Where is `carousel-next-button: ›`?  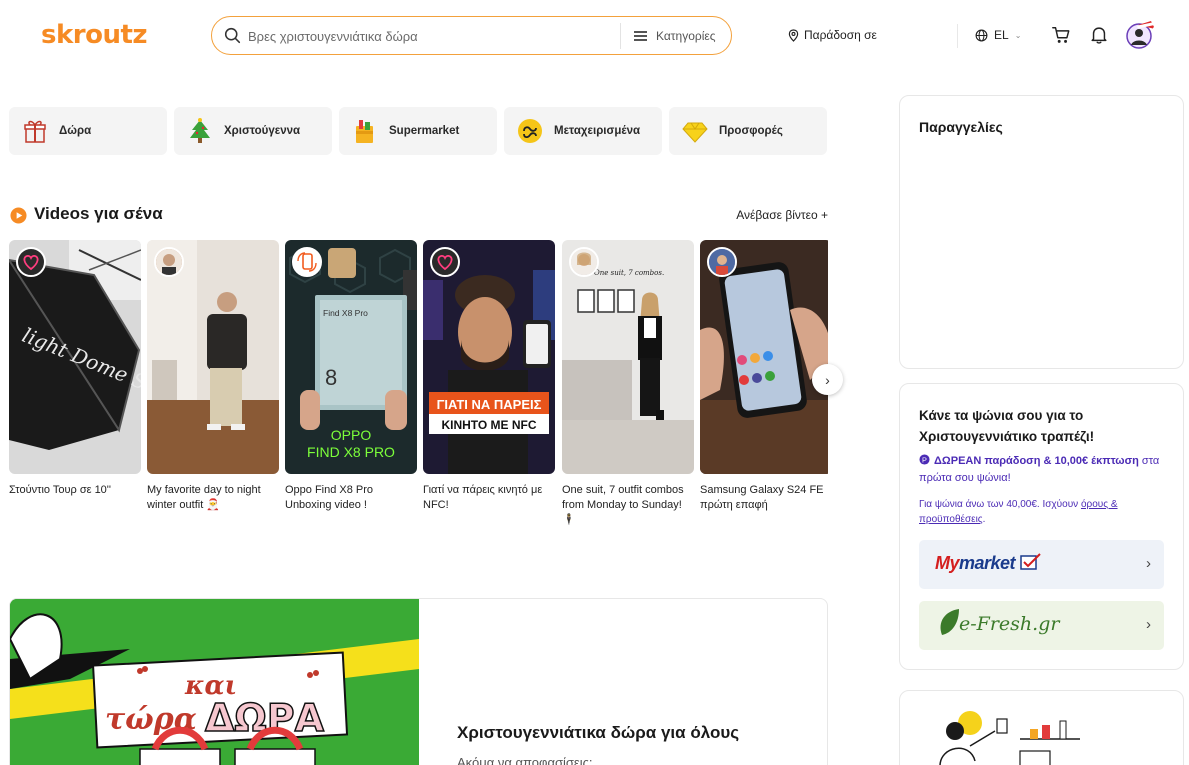
carousel-next-button: › is located at coordinates (827, 379).